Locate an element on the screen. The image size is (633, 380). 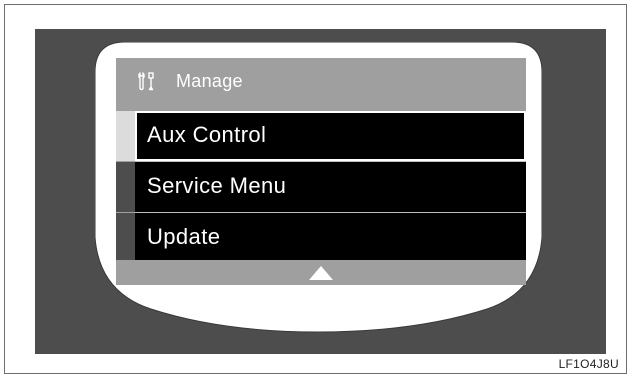
figure-code: LF1O4J8U is located at coordinates (588, 364).